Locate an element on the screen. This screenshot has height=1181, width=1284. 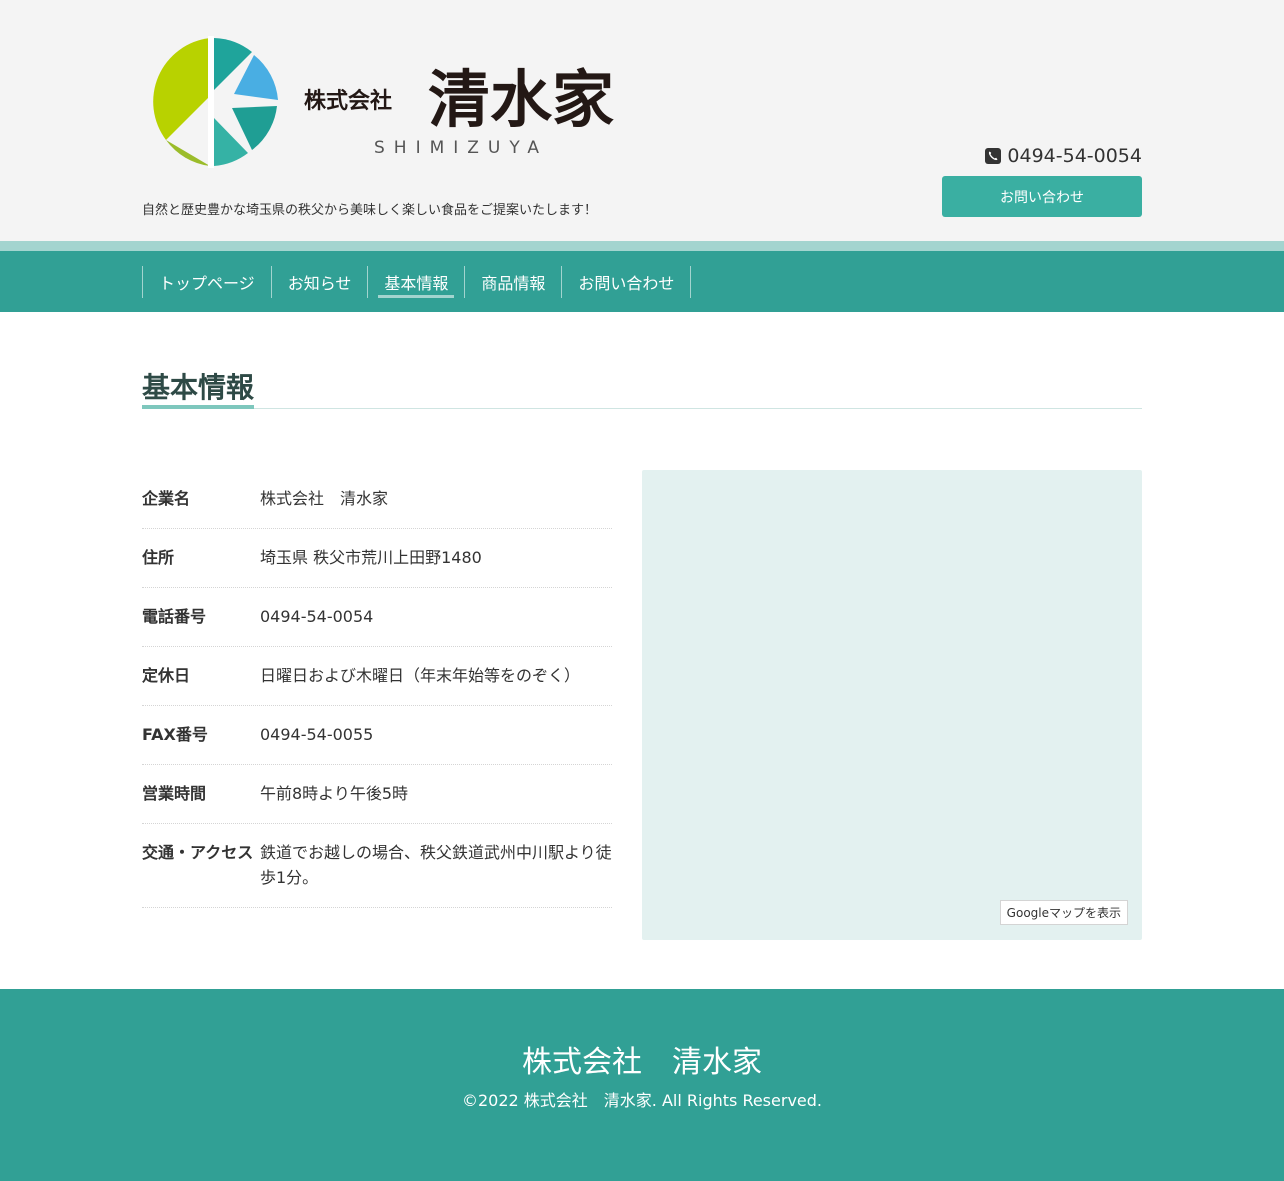
footer-copyright: ©2022 株式会社 清水家. All Rights Reserved. is located at coordinates (641, 1100).